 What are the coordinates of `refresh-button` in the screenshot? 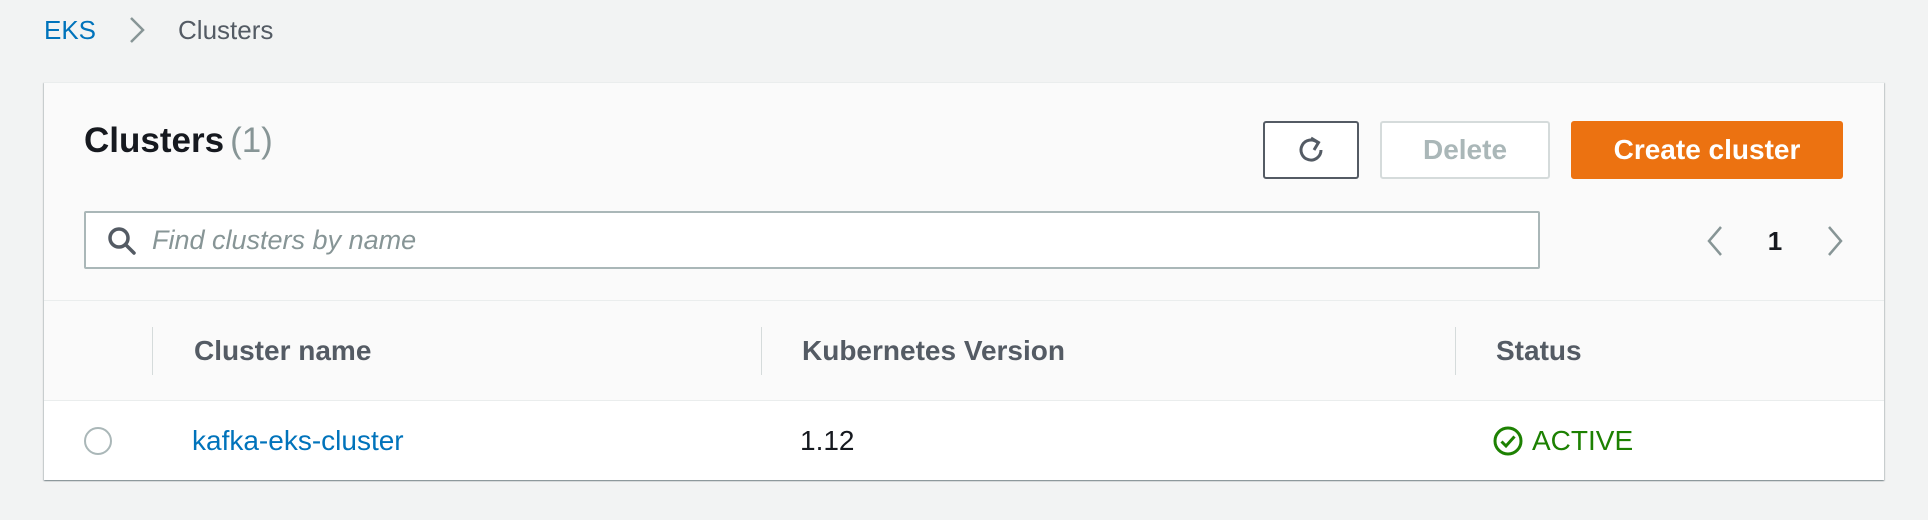 It's located at (1311, 150).